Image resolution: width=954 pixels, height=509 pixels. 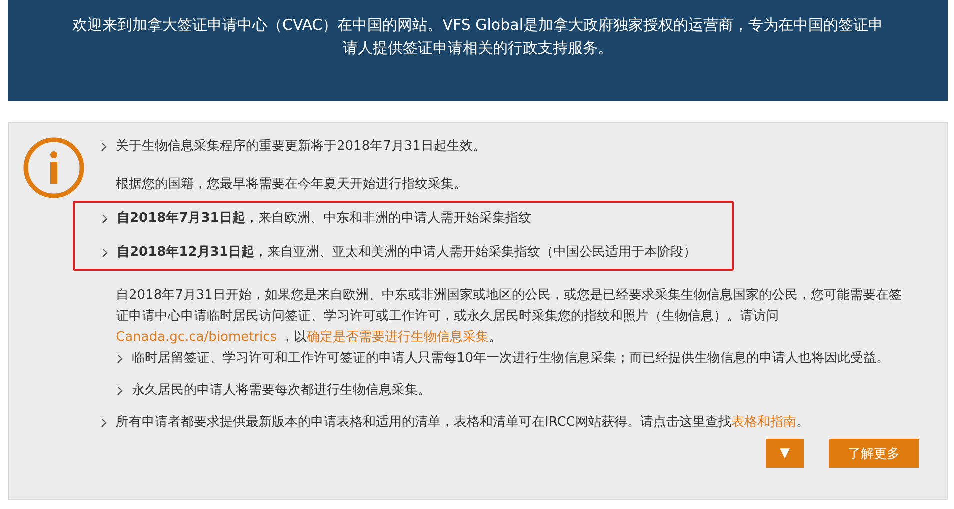 What do you see at coordinates (197, 337) in the screenshot?
I see `biometrics-link: Canada.gc.ca/biometrics` at bounding box center [197, 337].